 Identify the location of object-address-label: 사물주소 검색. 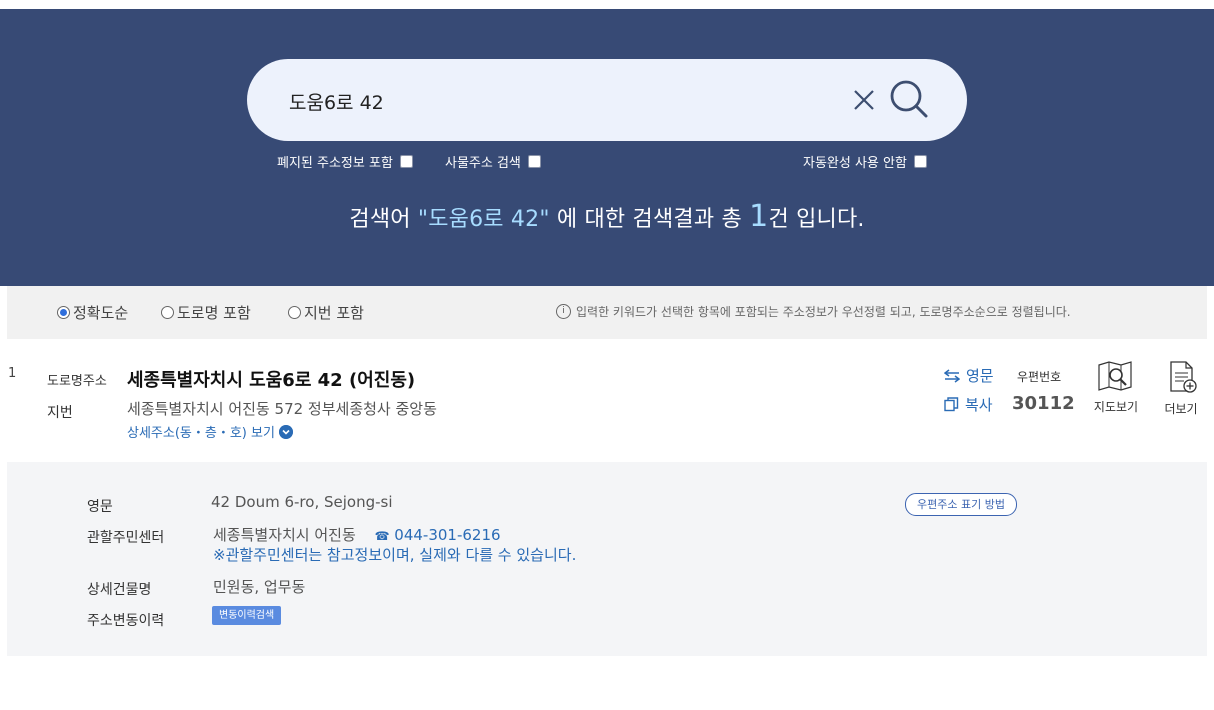
(483, 163).